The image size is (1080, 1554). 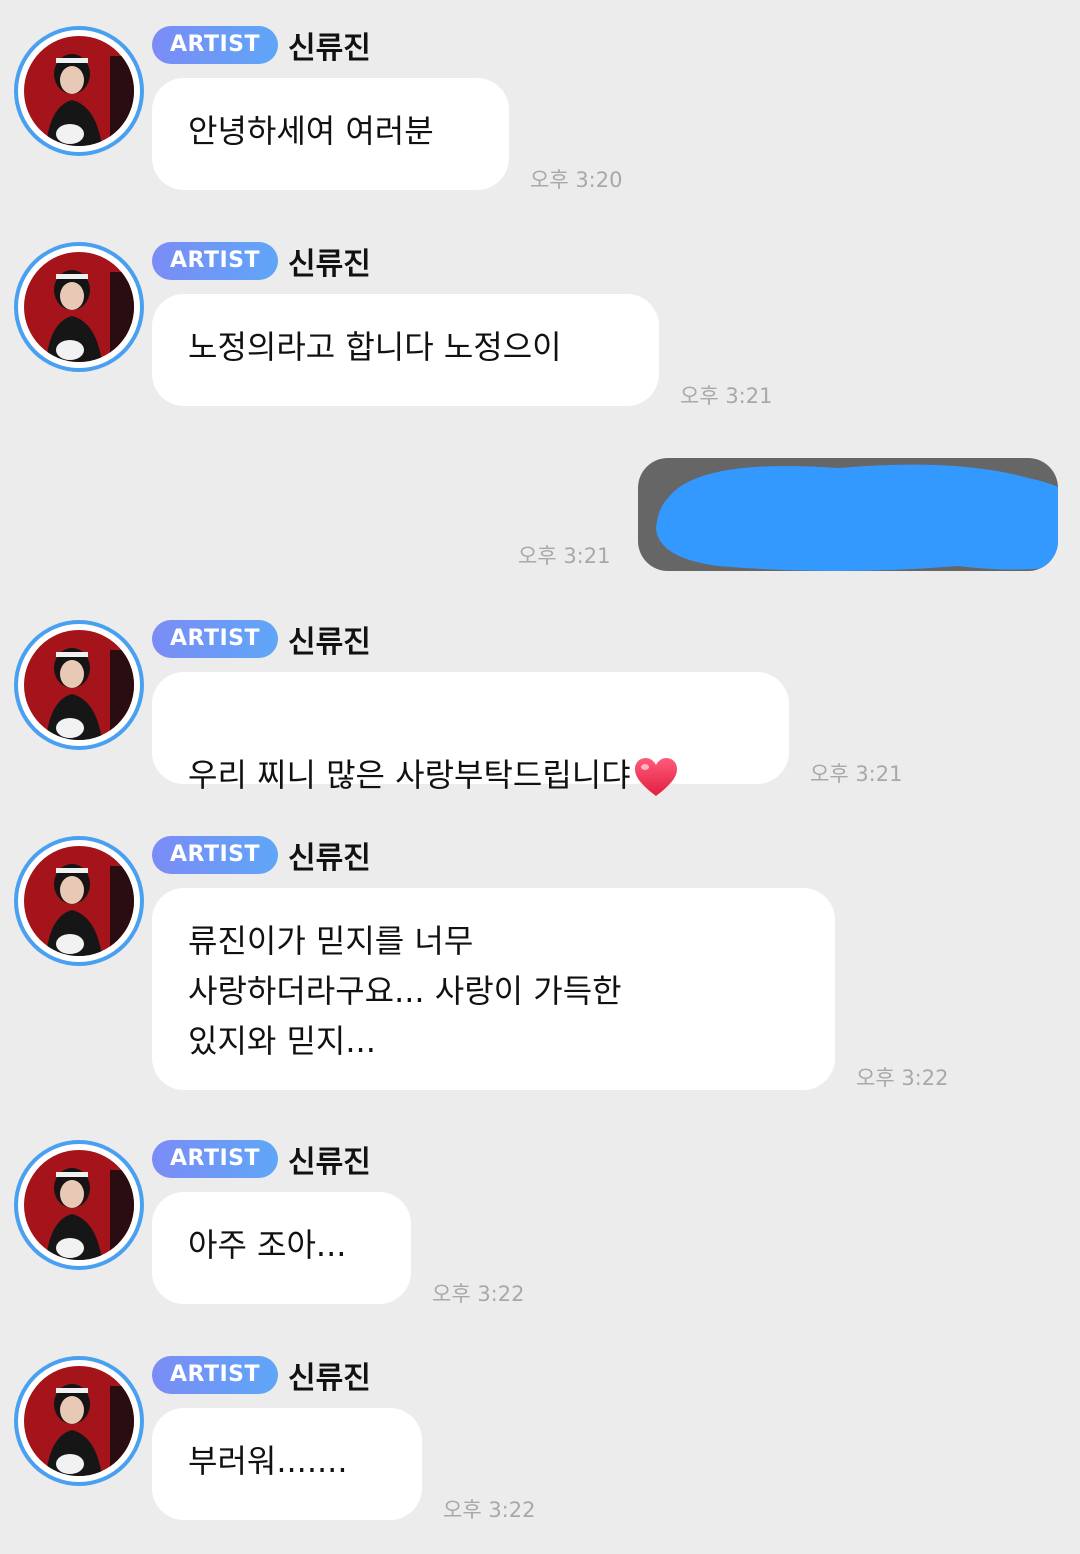 What do you see at coordinates (576, 180) in the screenshot?
I see `message-time: 오후 3:20` at bounding box center [576, 180].